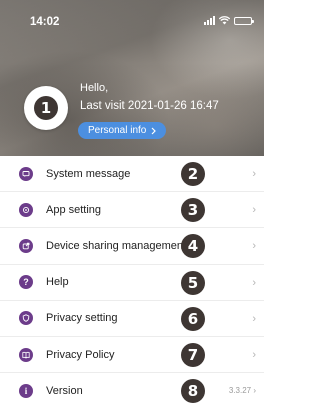  I want to click on message-icon, so click(26, 173).